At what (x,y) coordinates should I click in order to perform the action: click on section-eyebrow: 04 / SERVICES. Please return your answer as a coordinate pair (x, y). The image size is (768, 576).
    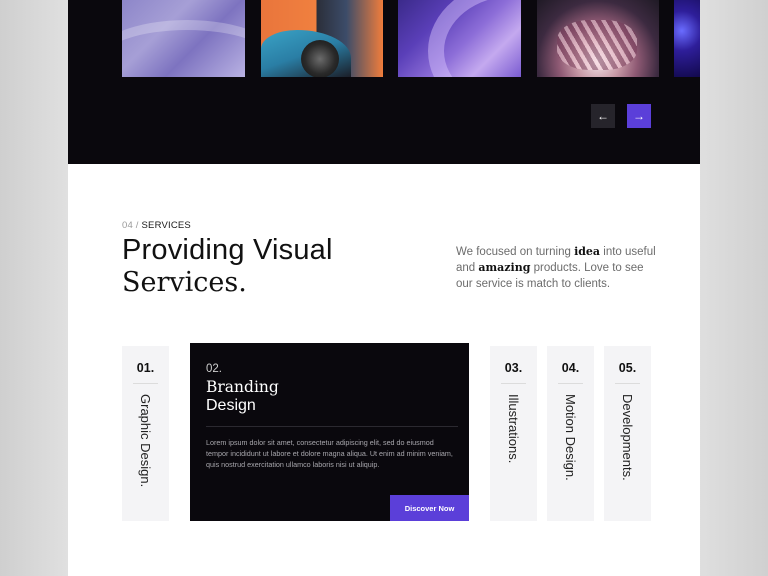
    Looking at the image, I should click on (156, 225).